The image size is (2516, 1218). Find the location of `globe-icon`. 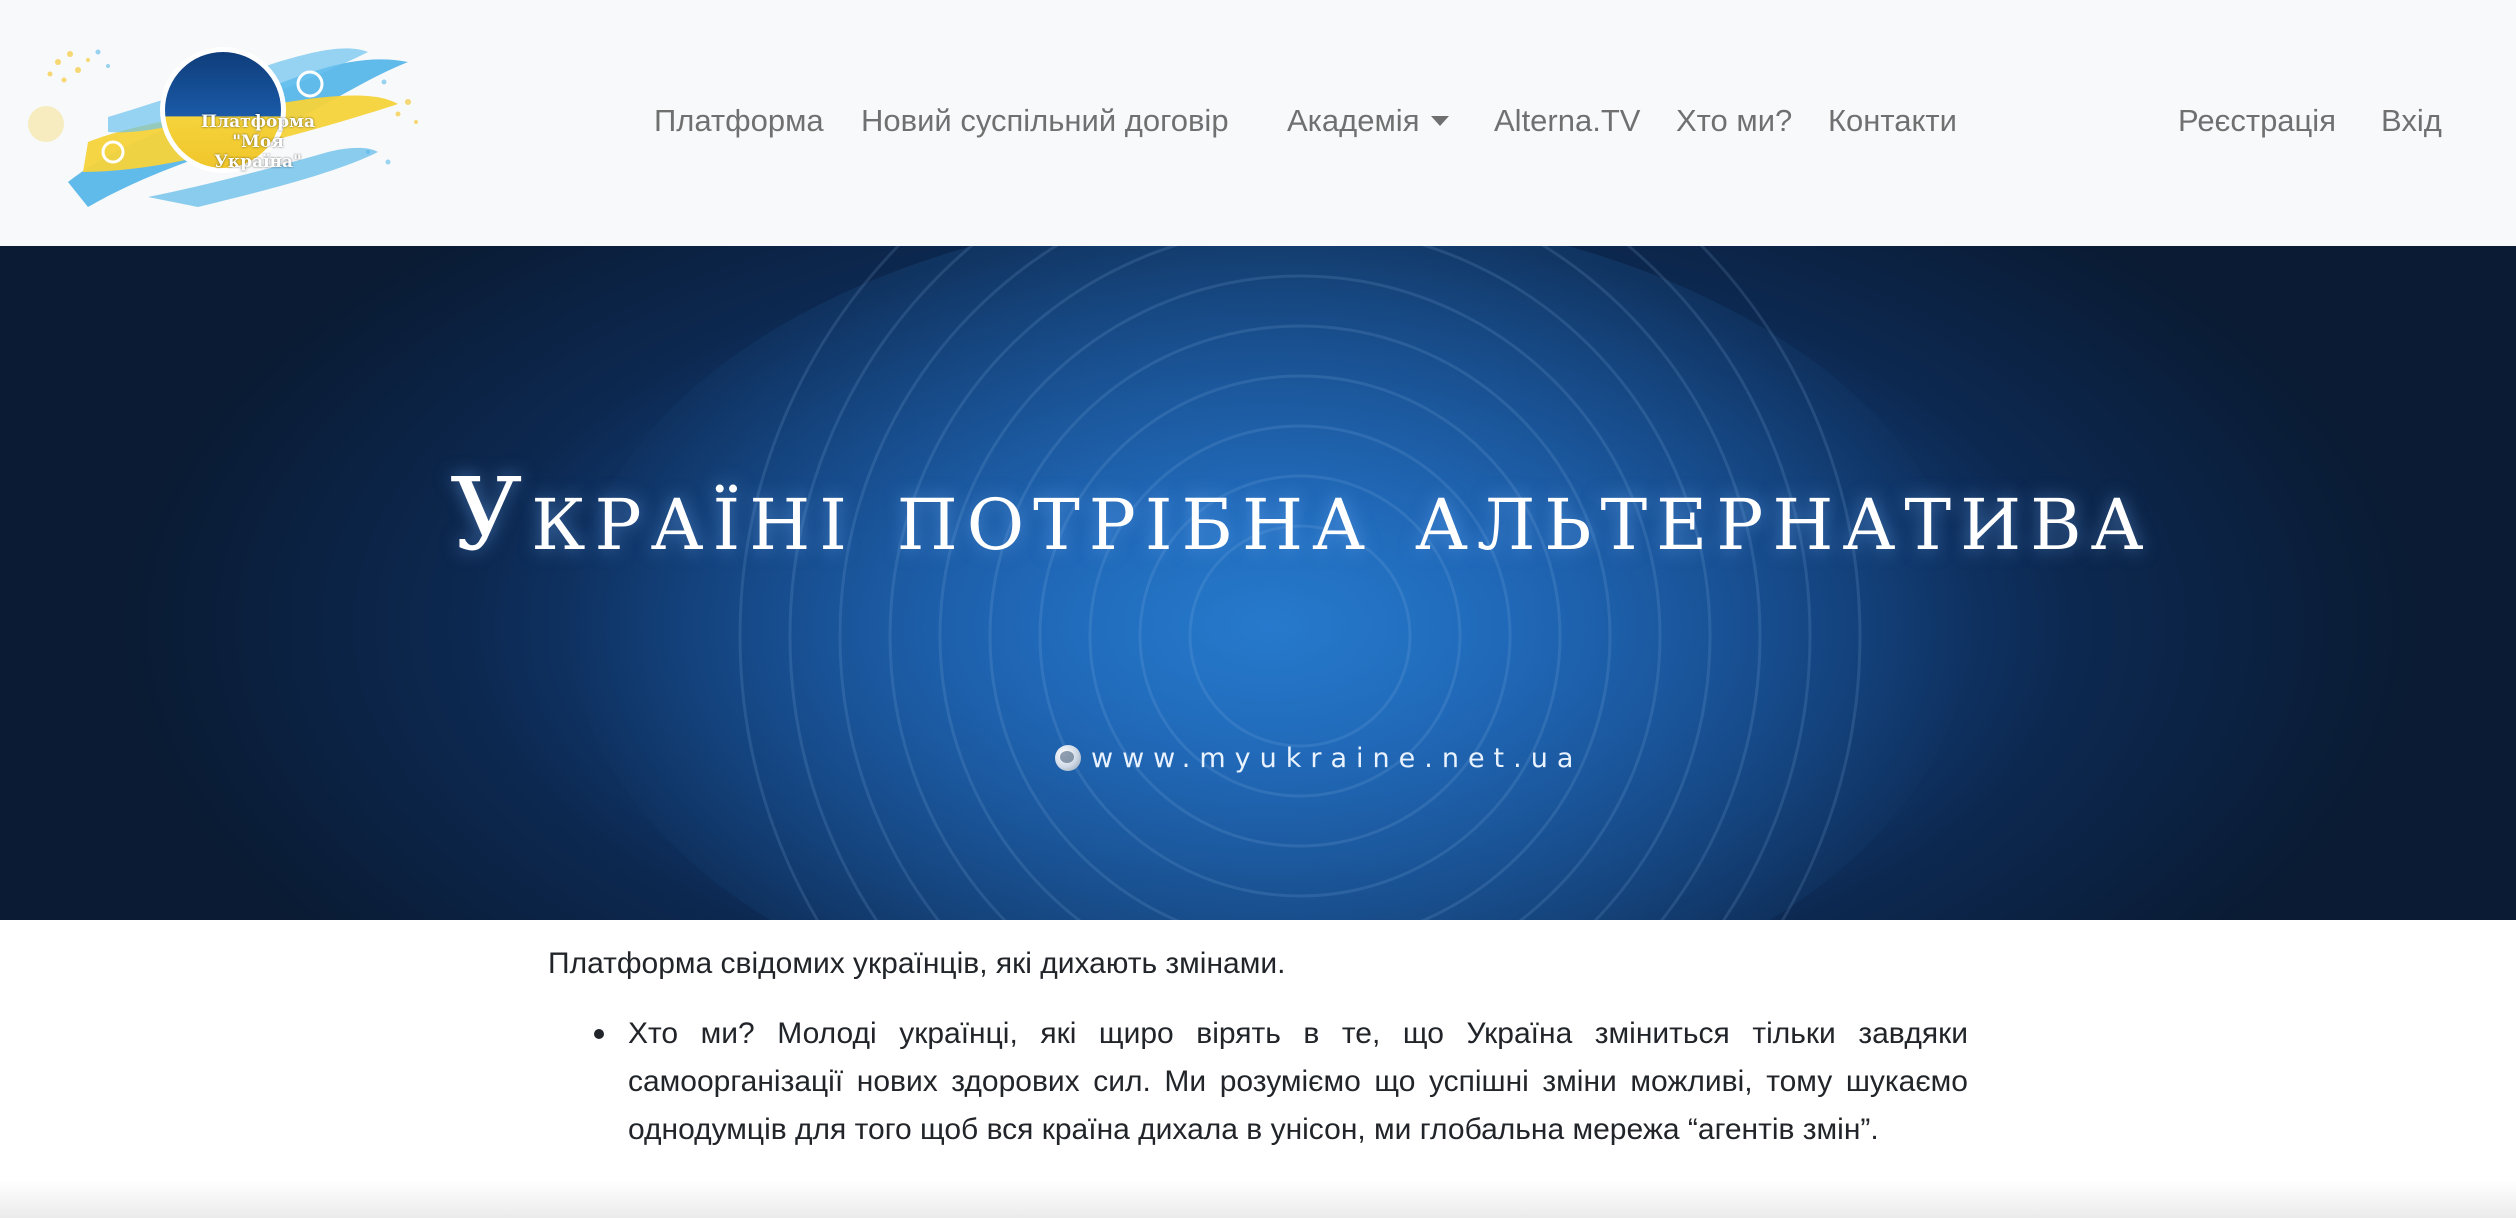

globe-icon is located at coordinates (1068, 758).